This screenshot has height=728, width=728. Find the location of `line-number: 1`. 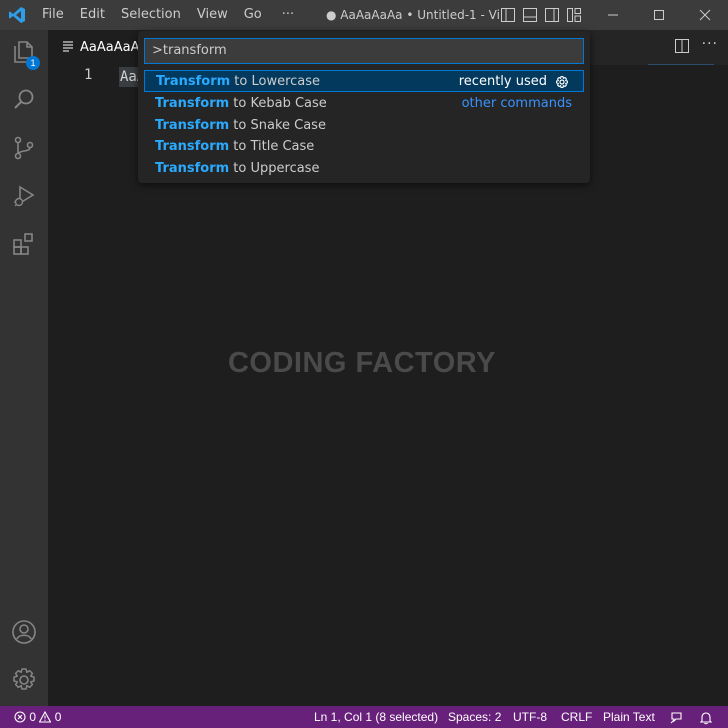

line-number: 1 is located at coordinates (88, 75).